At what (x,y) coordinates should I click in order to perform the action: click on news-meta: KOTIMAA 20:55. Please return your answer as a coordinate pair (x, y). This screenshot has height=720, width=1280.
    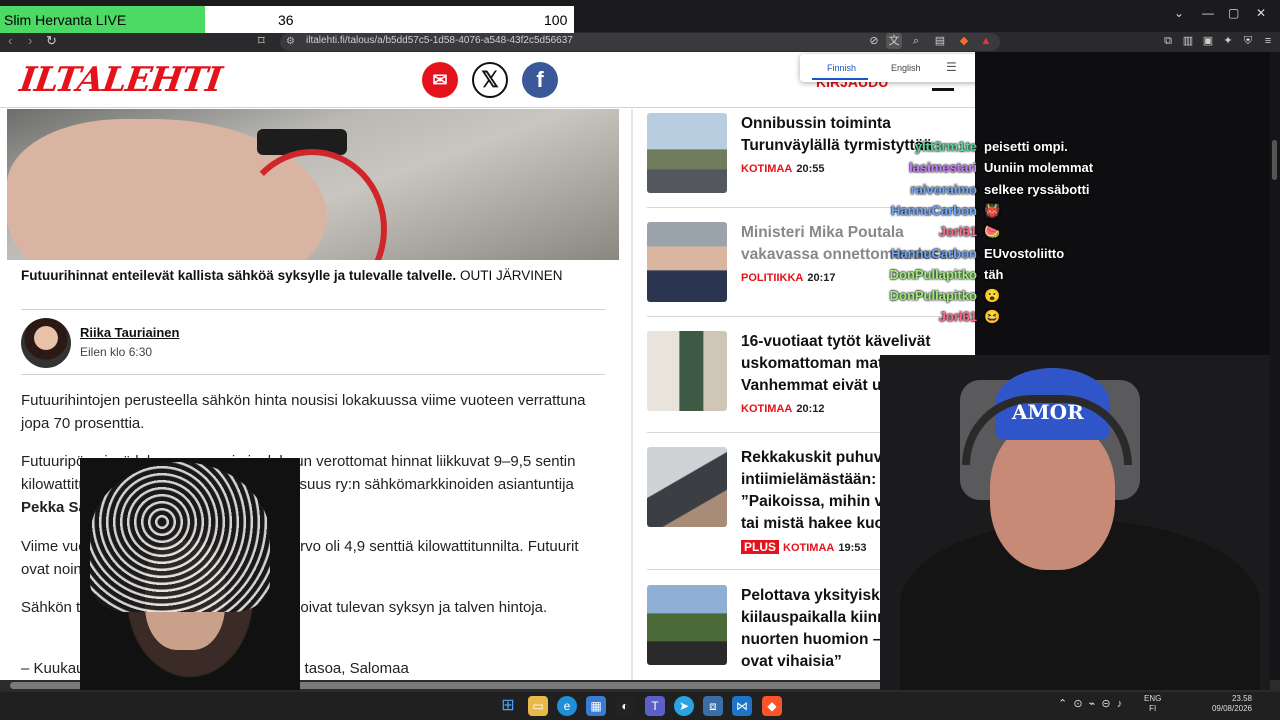
    Looking at the image, I should click on (782, 169).